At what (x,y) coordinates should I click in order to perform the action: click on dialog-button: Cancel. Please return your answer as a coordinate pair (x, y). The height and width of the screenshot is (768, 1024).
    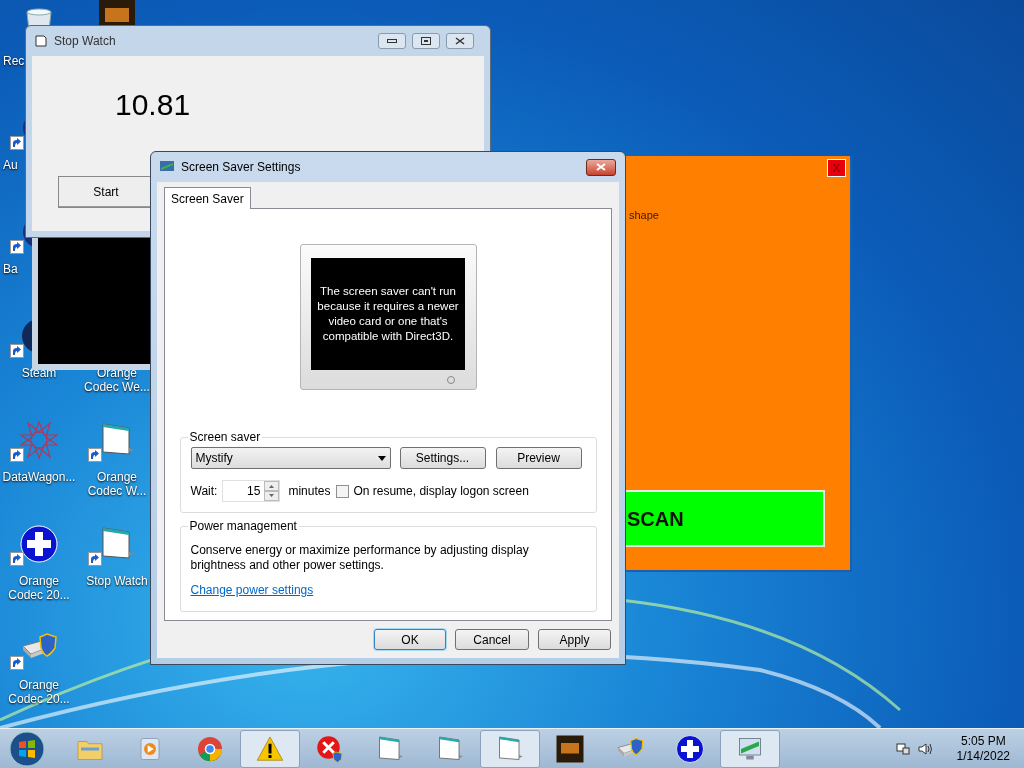
    Looking at the image, I should click on (492, 639).